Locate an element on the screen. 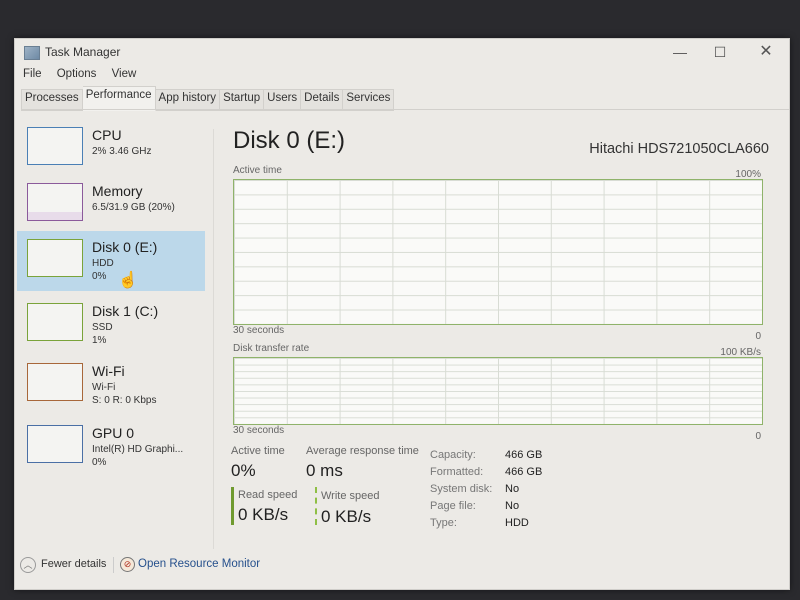  tab-startup: Startup is located at coordinates (242, 100).